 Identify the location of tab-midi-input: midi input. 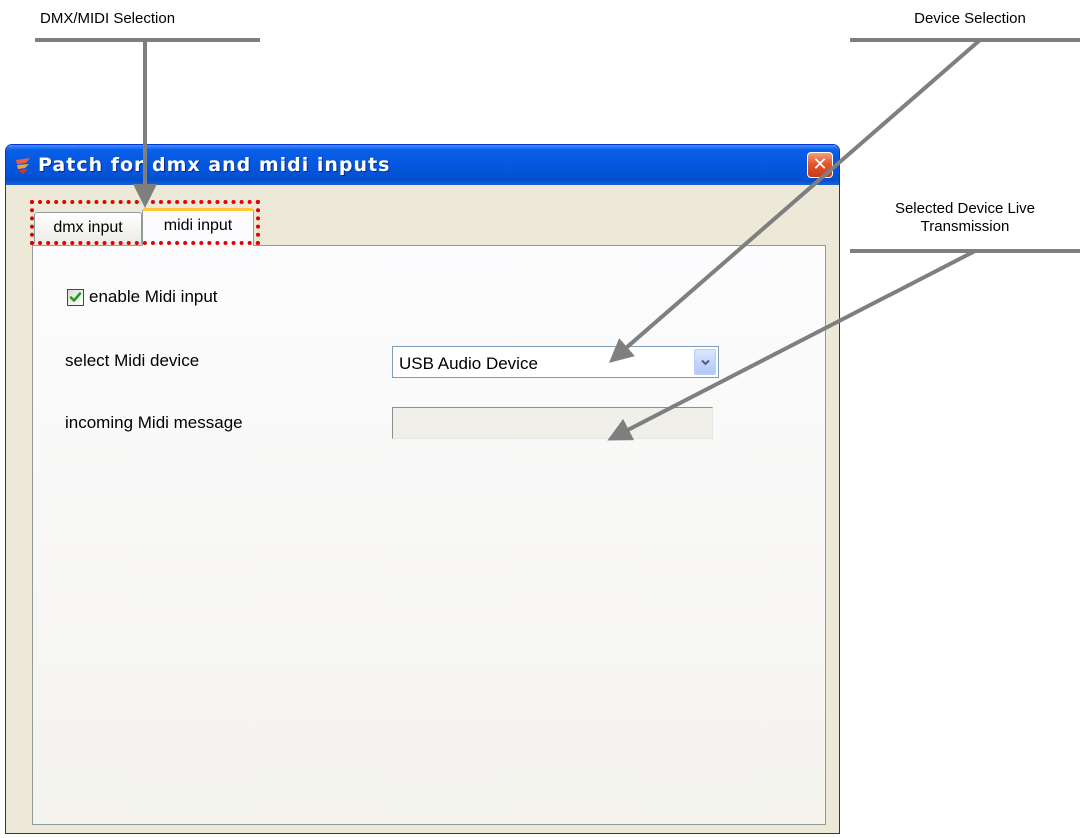
(198, 227).